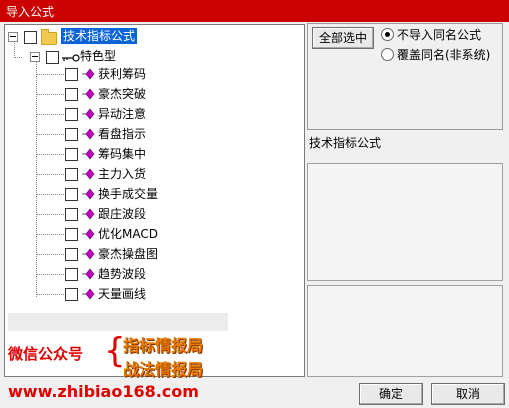 The image size is (509, 408). What do you see at coordinates (122, 154) in the screenshot?
I see `tree-item-label: 筹码集中` at bounding box center [122, 154].